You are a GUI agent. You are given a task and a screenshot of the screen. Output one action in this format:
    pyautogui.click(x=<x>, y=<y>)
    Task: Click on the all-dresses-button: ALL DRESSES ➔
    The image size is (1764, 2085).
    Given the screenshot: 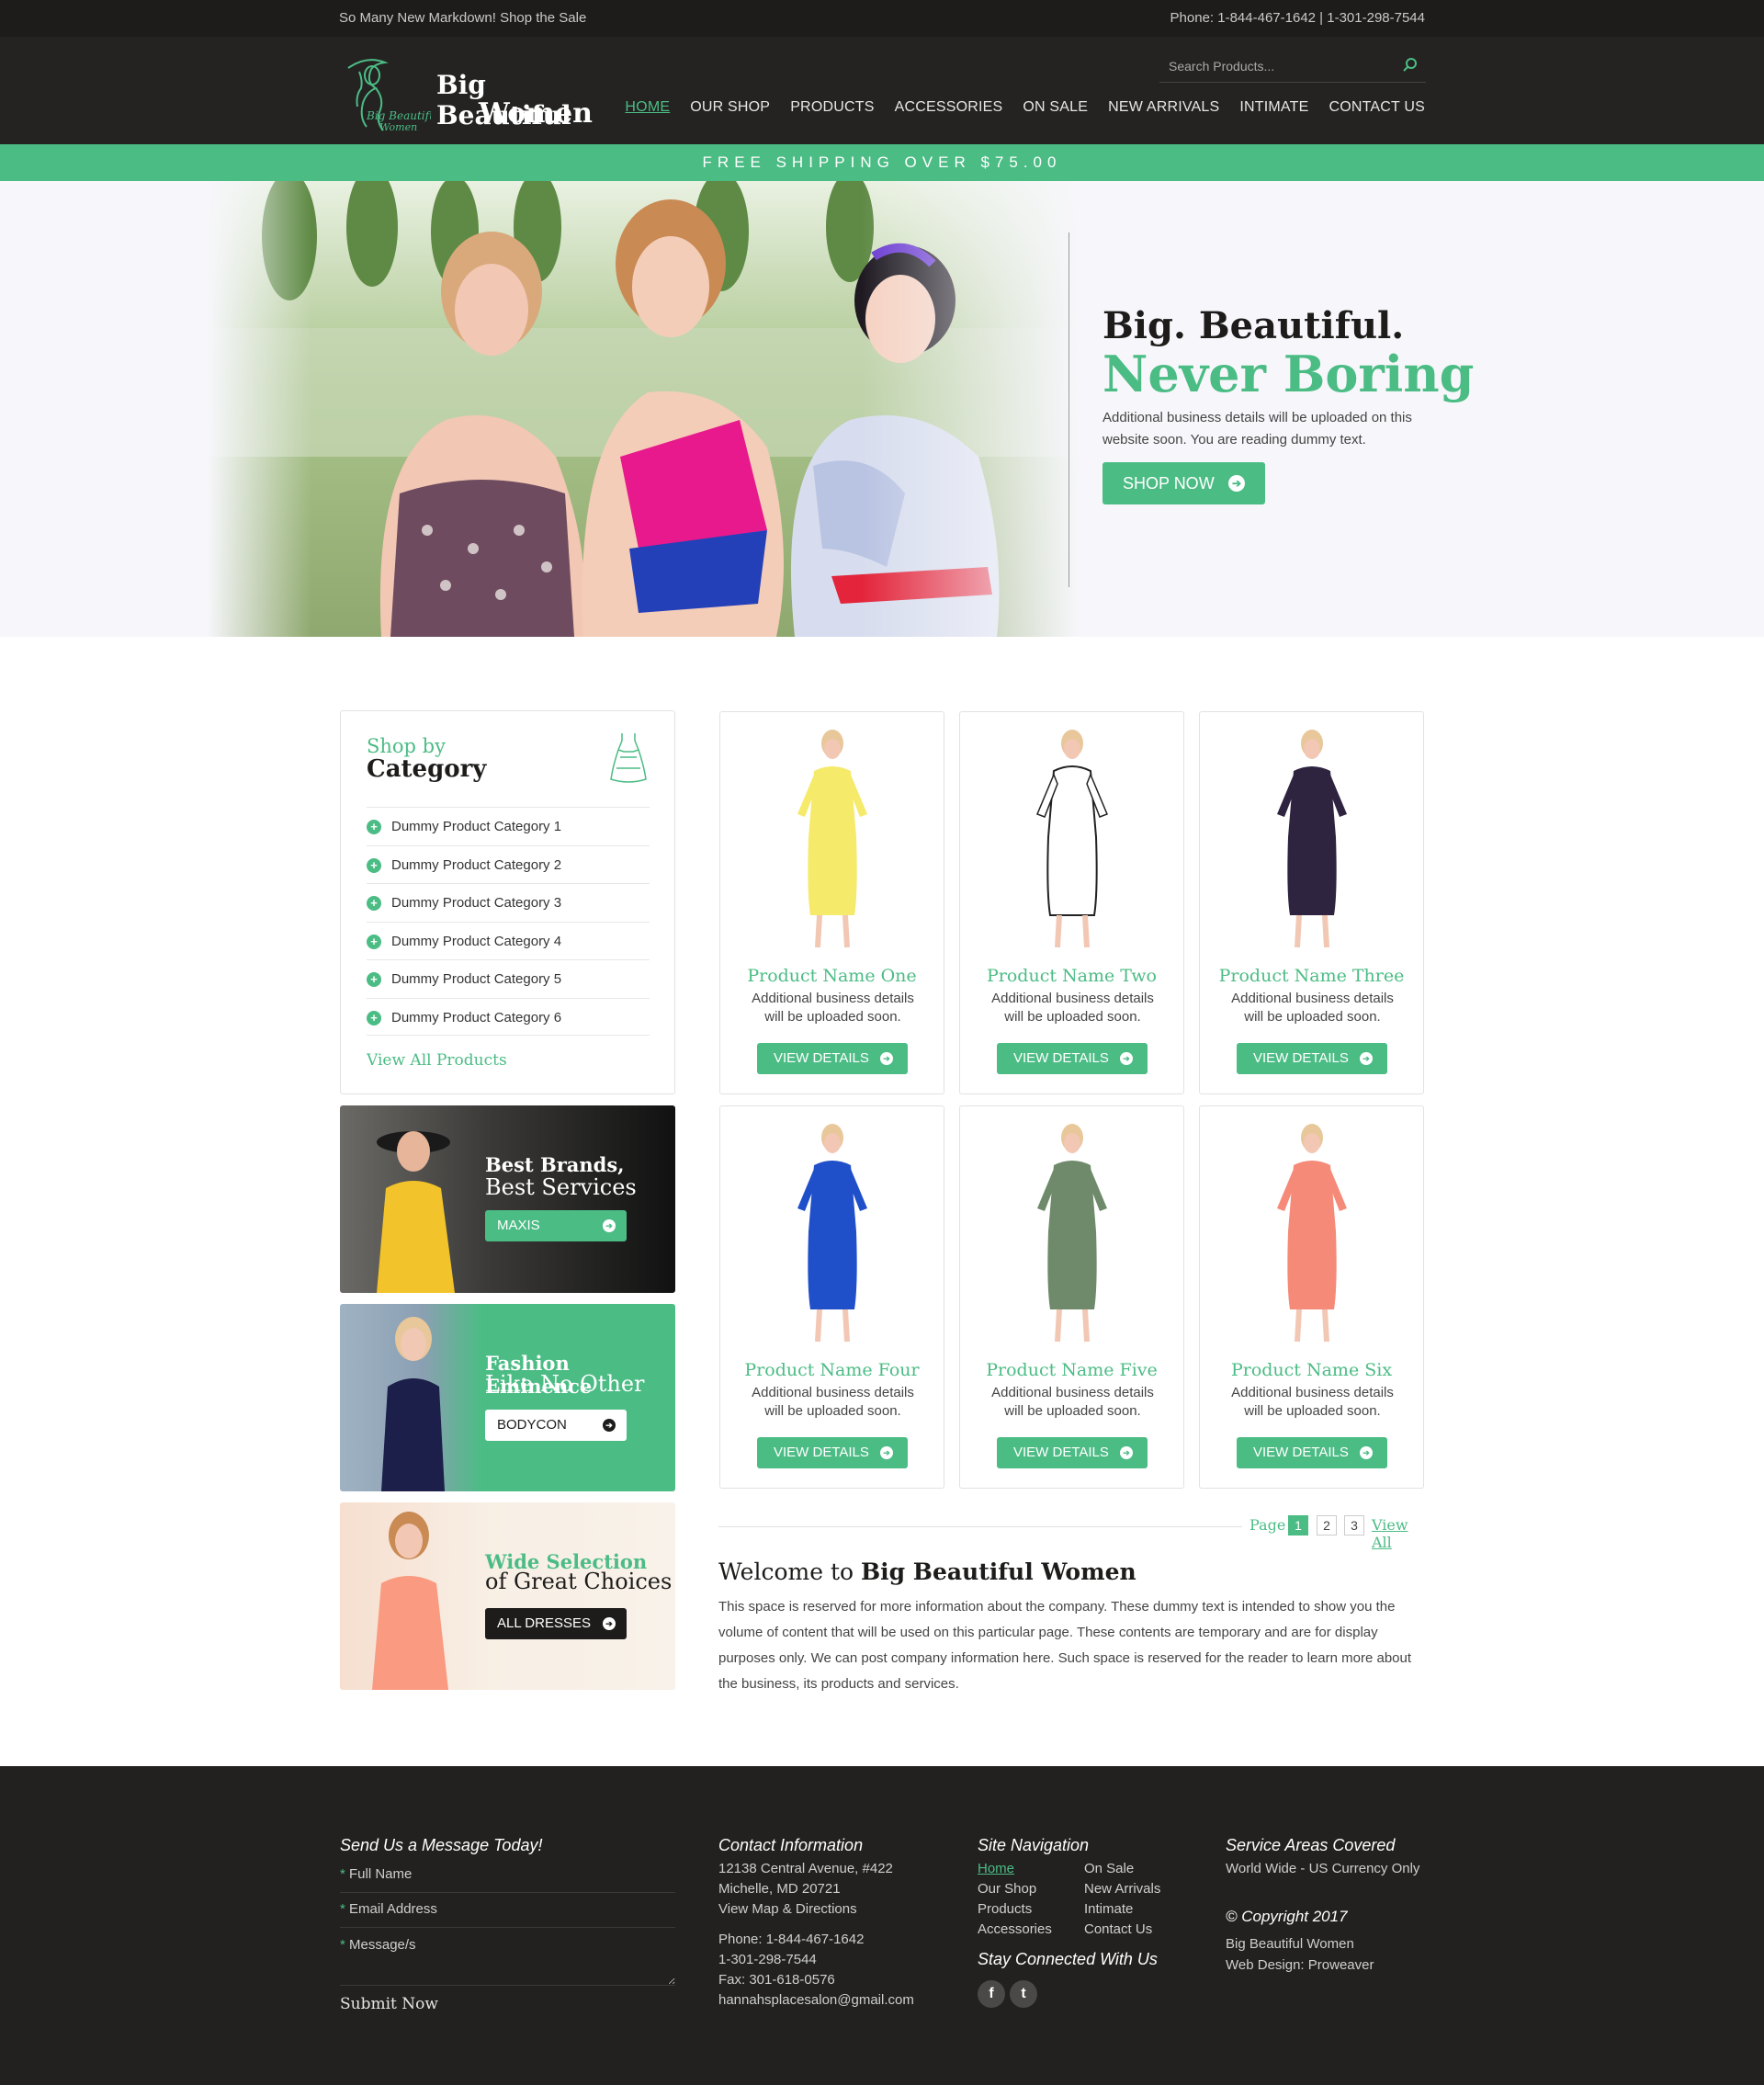 What is the action you would take?
    pyautogui.click(x=556, y=1624)
    